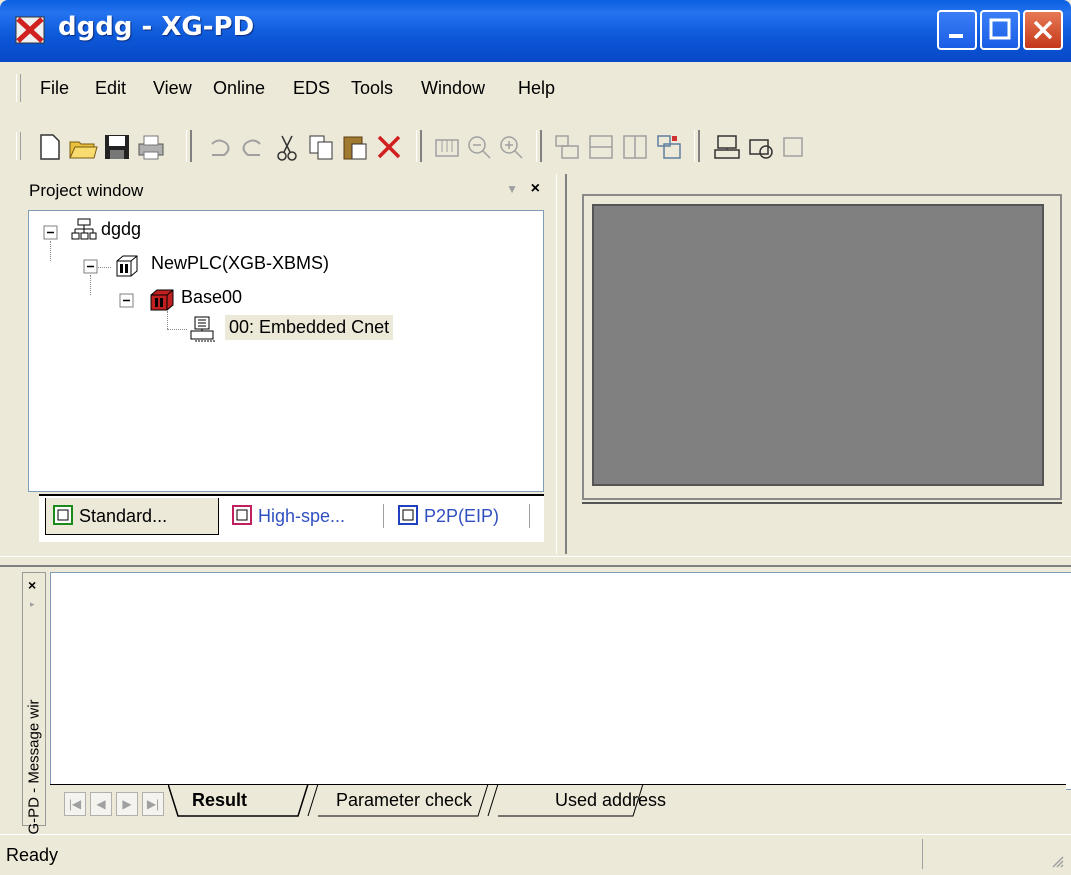 This screenshot has height=875, width=1071. Describe the element at coordinates (162, 300) in the screenshot. I see `base-icon` at that location.